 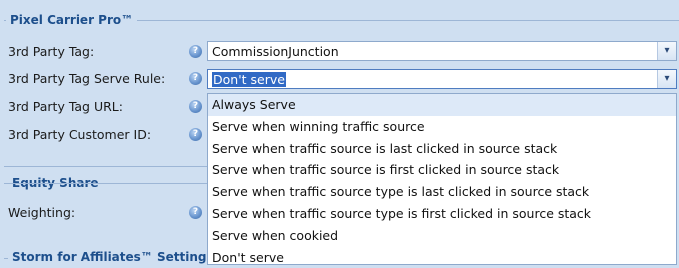 I want to click on serve-rule-select: Don't serve ▾, so click(x=442, y=79).